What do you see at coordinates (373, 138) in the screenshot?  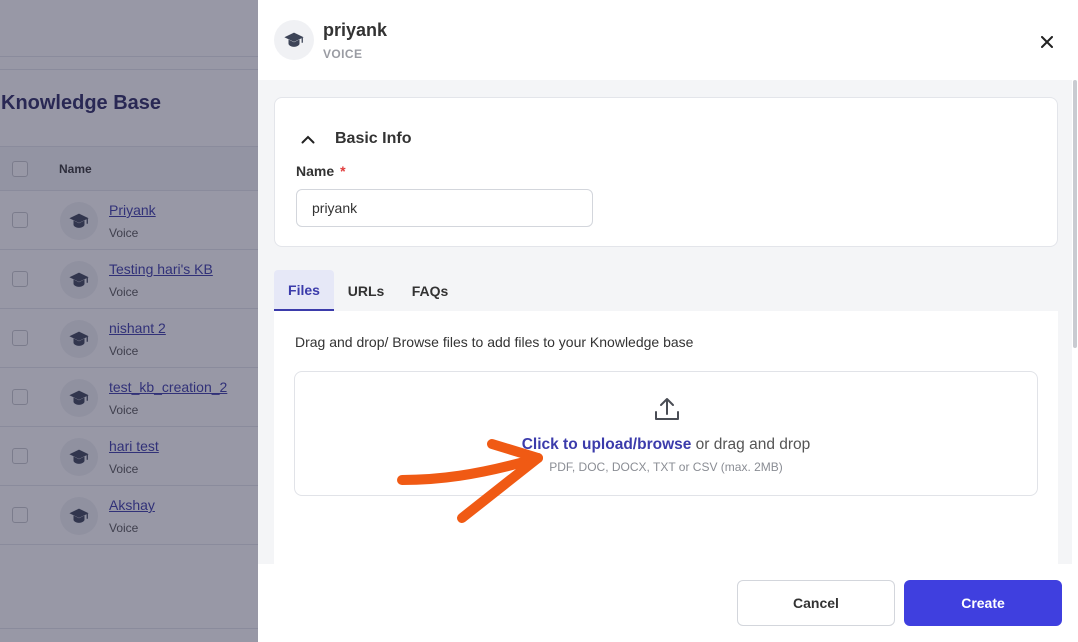 I see `section-title: Basic Info` at bounding box center [373, 138].